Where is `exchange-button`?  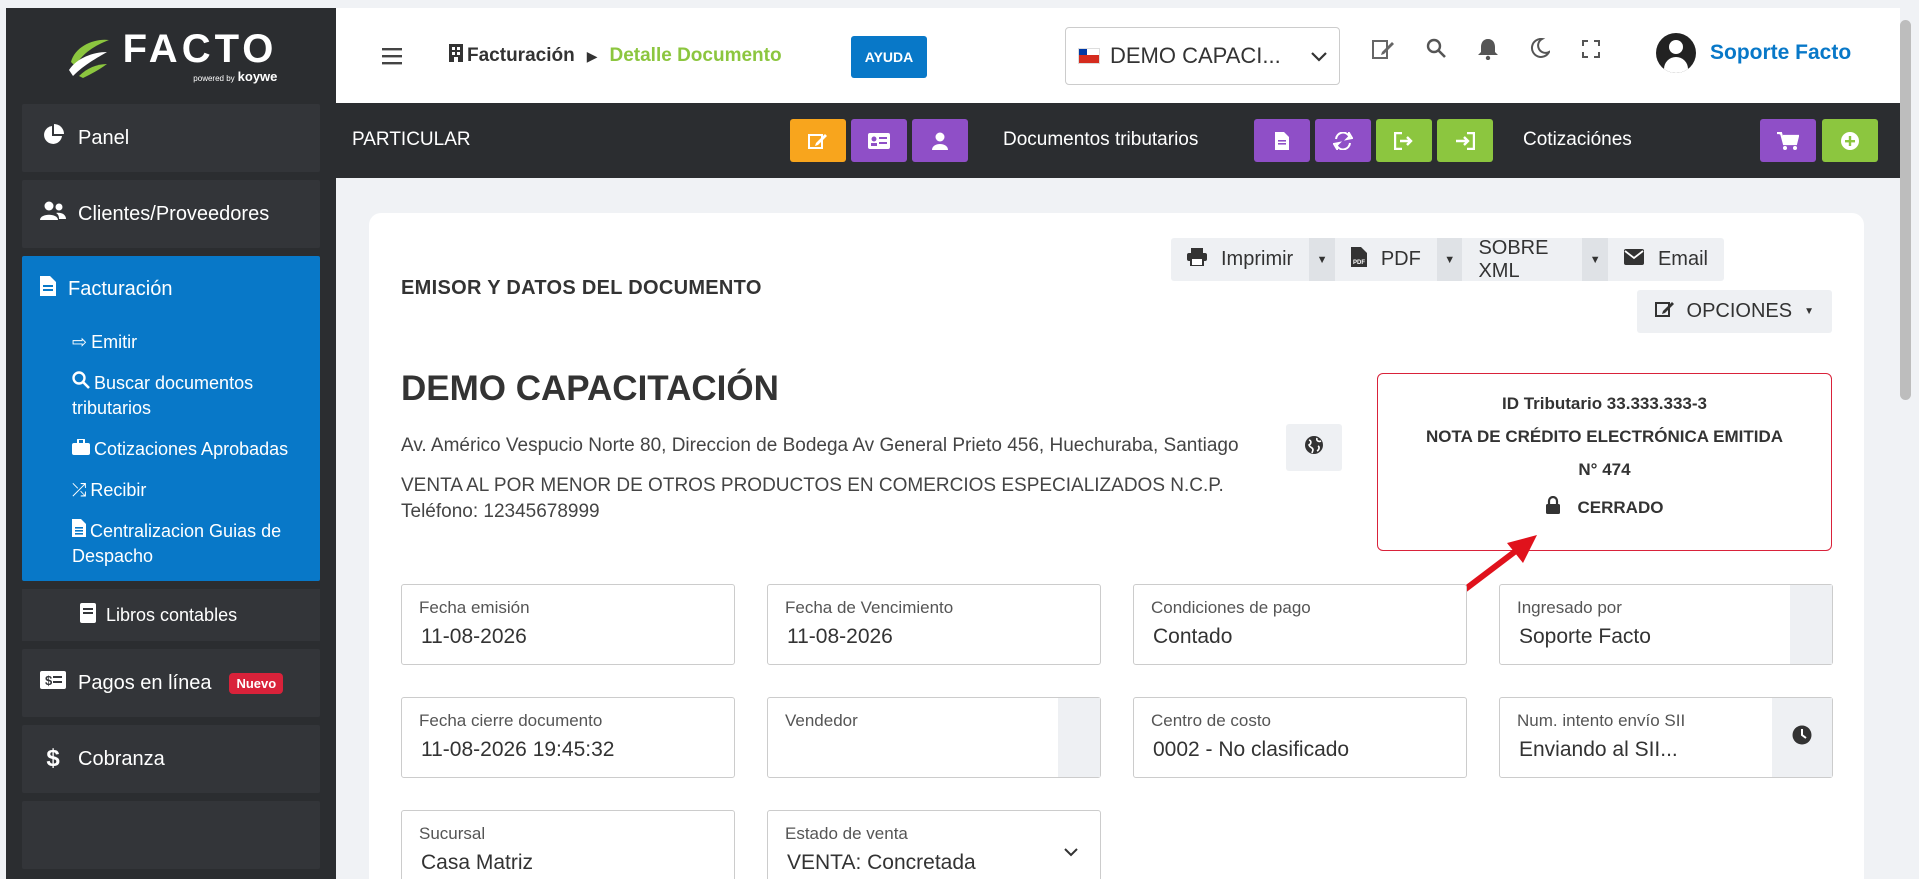
exchange-button is located at coordinates (1343, 140).